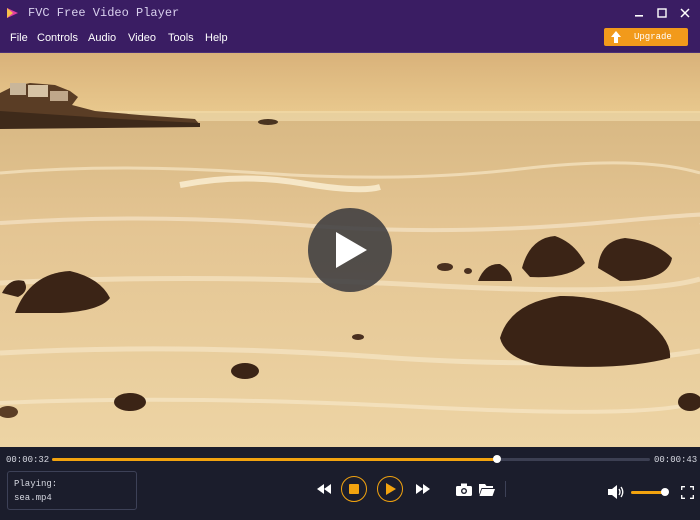 The image size is (700, 520). I want to click on upgrade-button: Upgrade, so click(646, 37).